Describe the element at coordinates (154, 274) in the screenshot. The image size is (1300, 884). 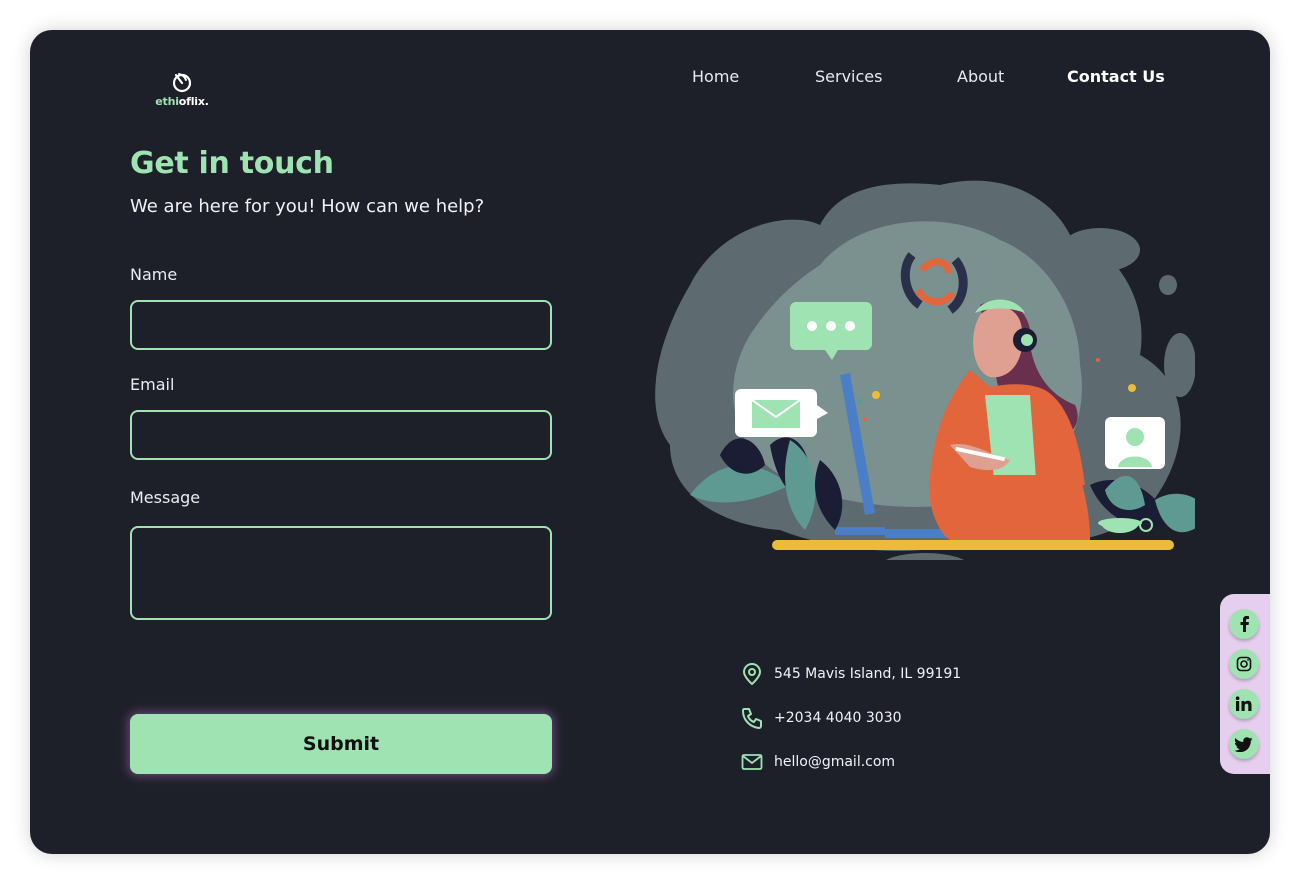
I see `name-label: Name` at that location.